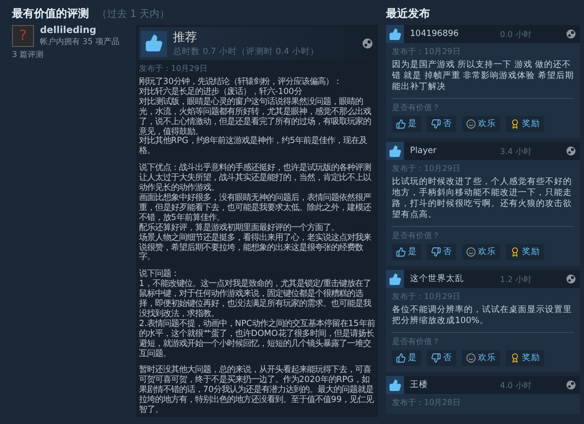  What do you see at coordinates (253, 146) in the screenshot?
I see `review-paragraph: 对比其他RPG，约8年前这游戏是神作，约5年前是佳作，现在及格。` at bounding box center [253, 146].